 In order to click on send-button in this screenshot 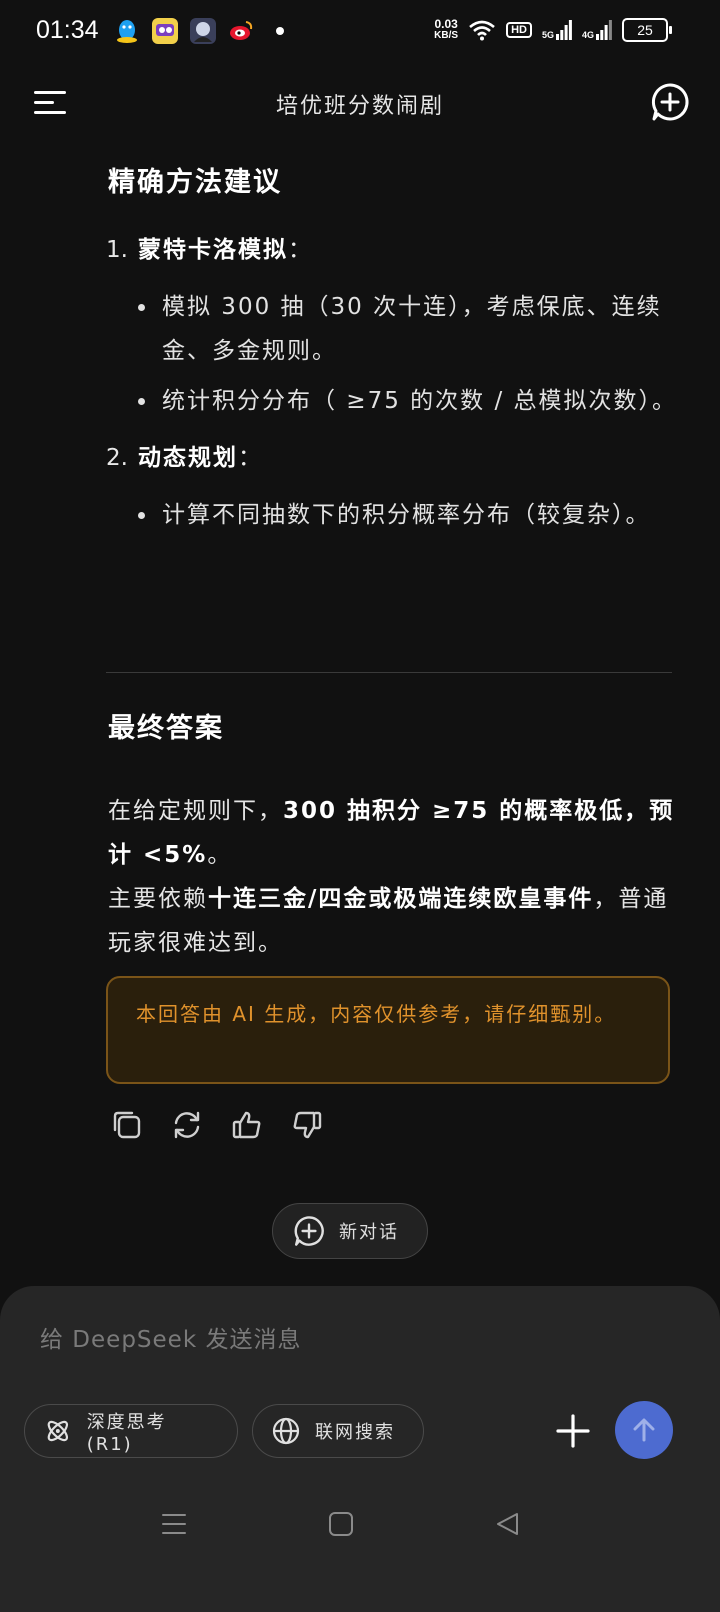, I will do `click(644, 1430)`.